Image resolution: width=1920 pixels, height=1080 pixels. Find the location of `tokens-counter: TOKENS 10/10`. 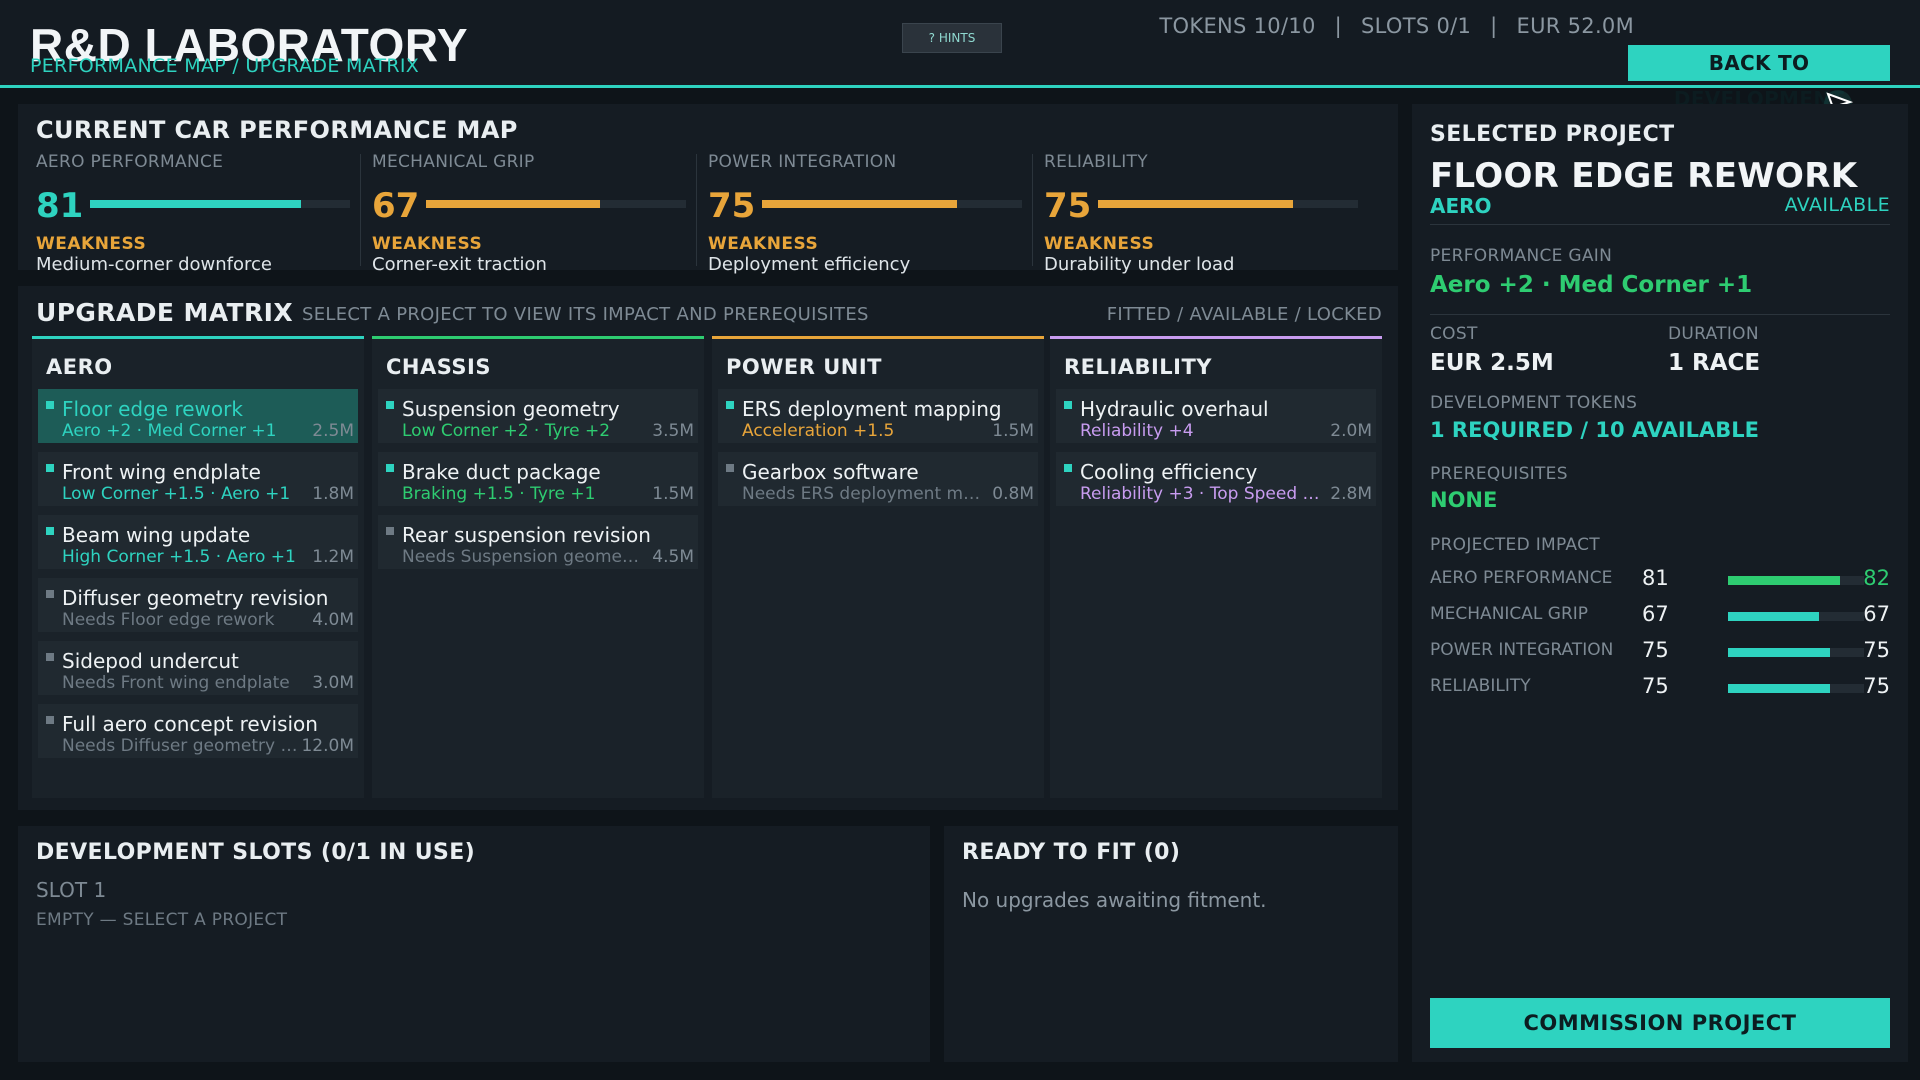

tokens-counter: TOKENS 10/10 is located at coordinates (1237, 26).